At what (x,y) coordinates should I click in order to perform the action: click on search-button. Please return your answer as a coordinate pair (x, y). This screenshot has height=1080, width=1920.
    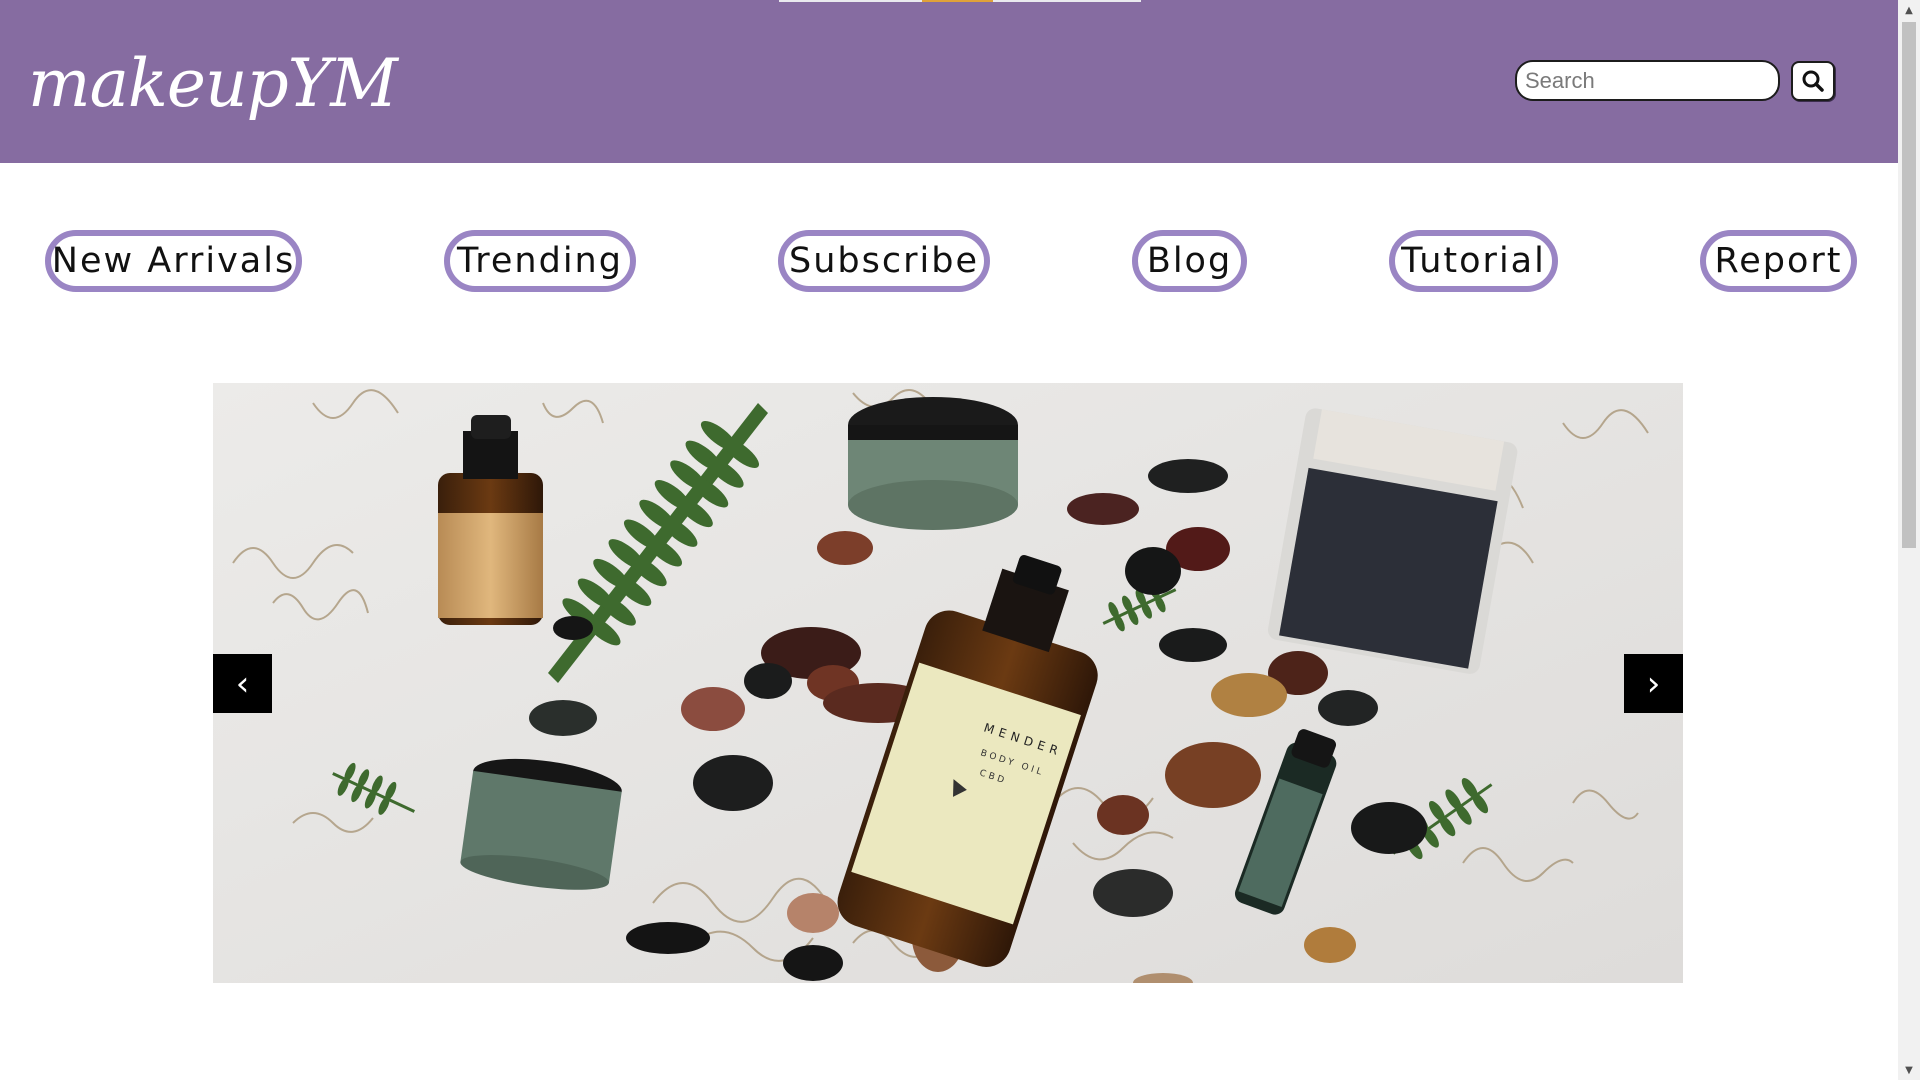
    Looking at the image, I should click on (1813, 81).